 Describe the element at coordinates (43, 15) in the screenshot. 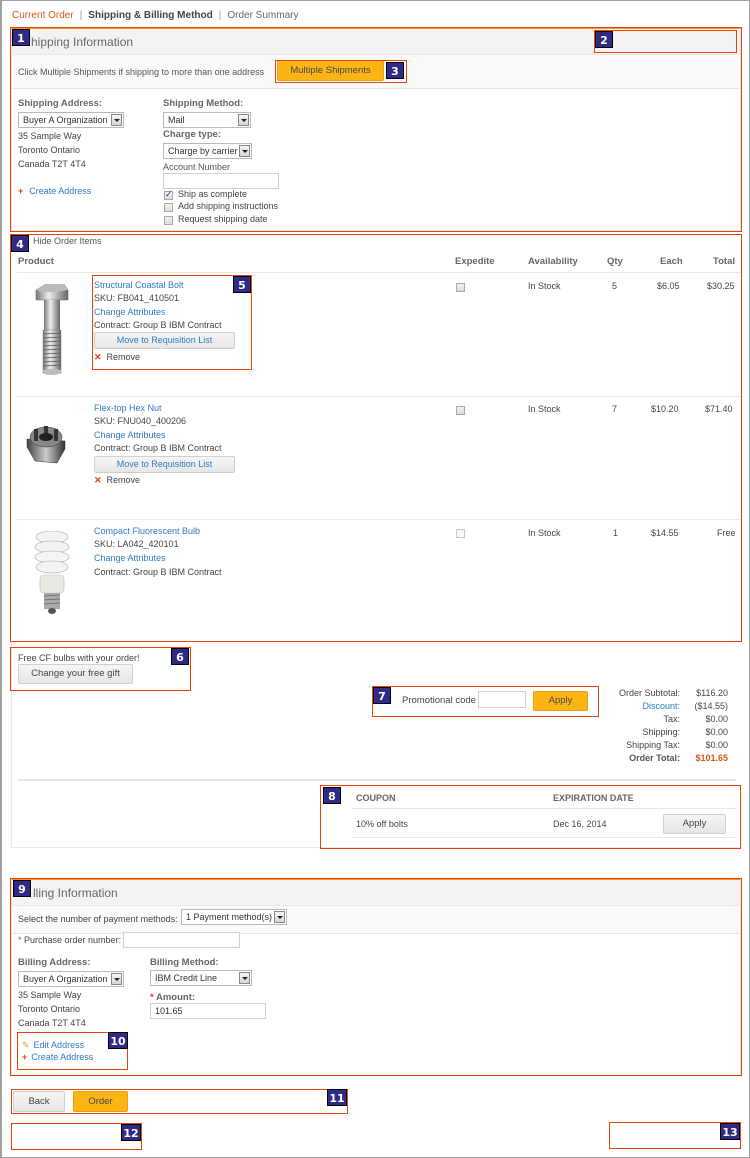

I see `crumb-current-order: Current Order` at that location.